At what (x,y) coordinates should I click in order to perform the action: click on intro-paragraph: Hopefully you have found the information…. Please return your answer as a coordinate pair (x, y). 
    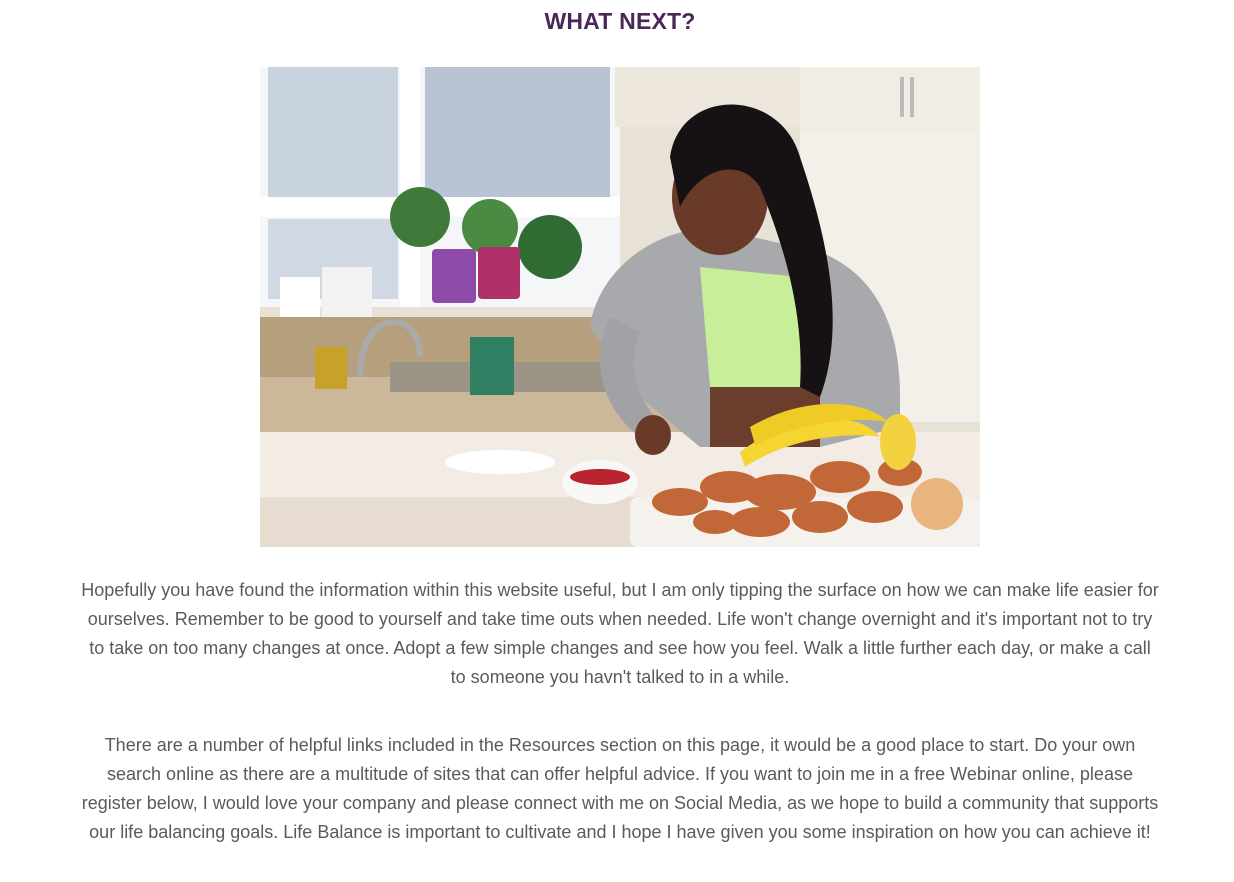
    Looking at the image, I should click on (620, 633).